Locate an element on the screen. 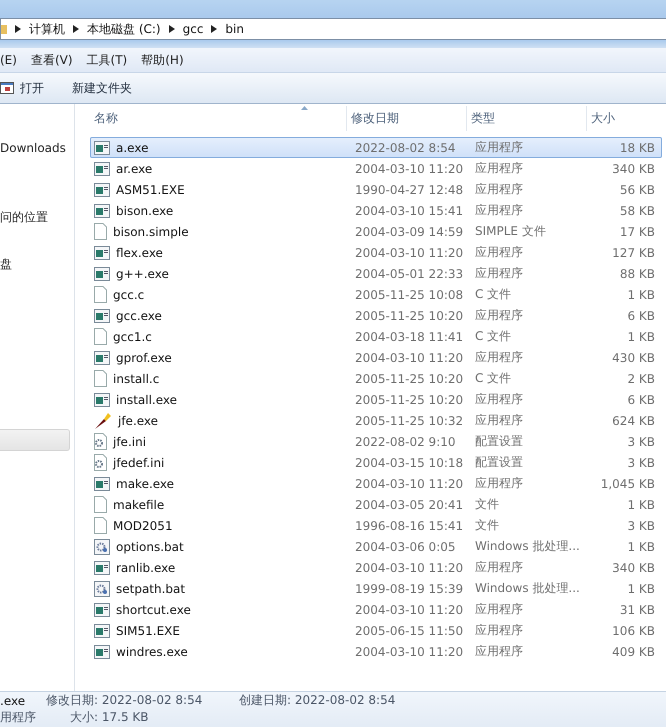 The image size is (666, 727). file-size: 6 KB is located at coordinates (641, 315).